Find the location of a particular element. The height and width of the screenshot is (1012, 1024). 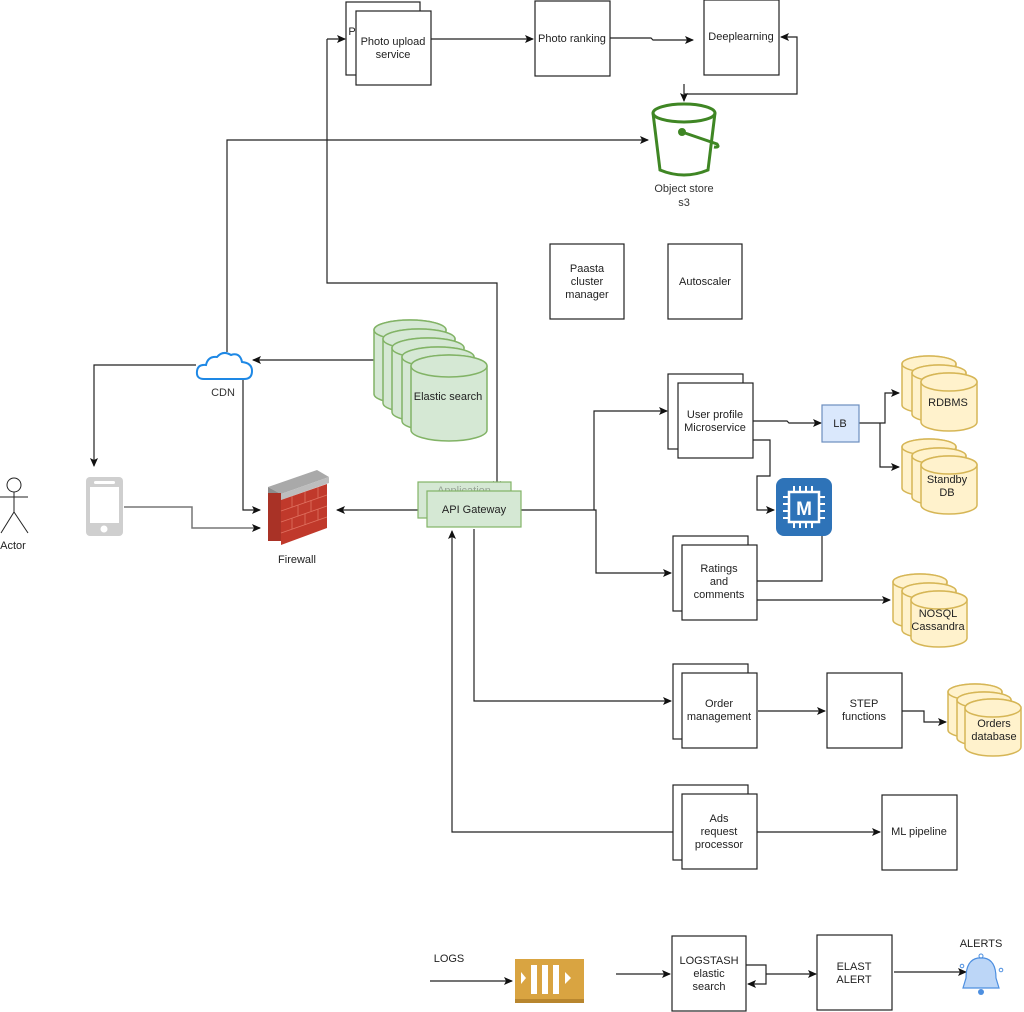

standby-db-label-1: Standby is located at coordinates (947, 480).